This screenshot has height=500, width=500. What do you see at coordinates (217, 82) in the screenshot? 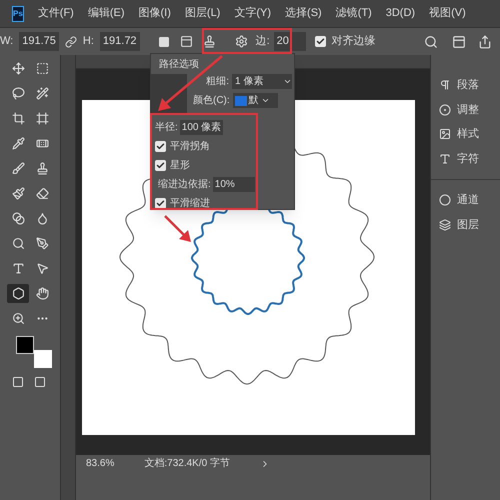
I see `weight-label: 粗细:` at bounding box center [217, 82].